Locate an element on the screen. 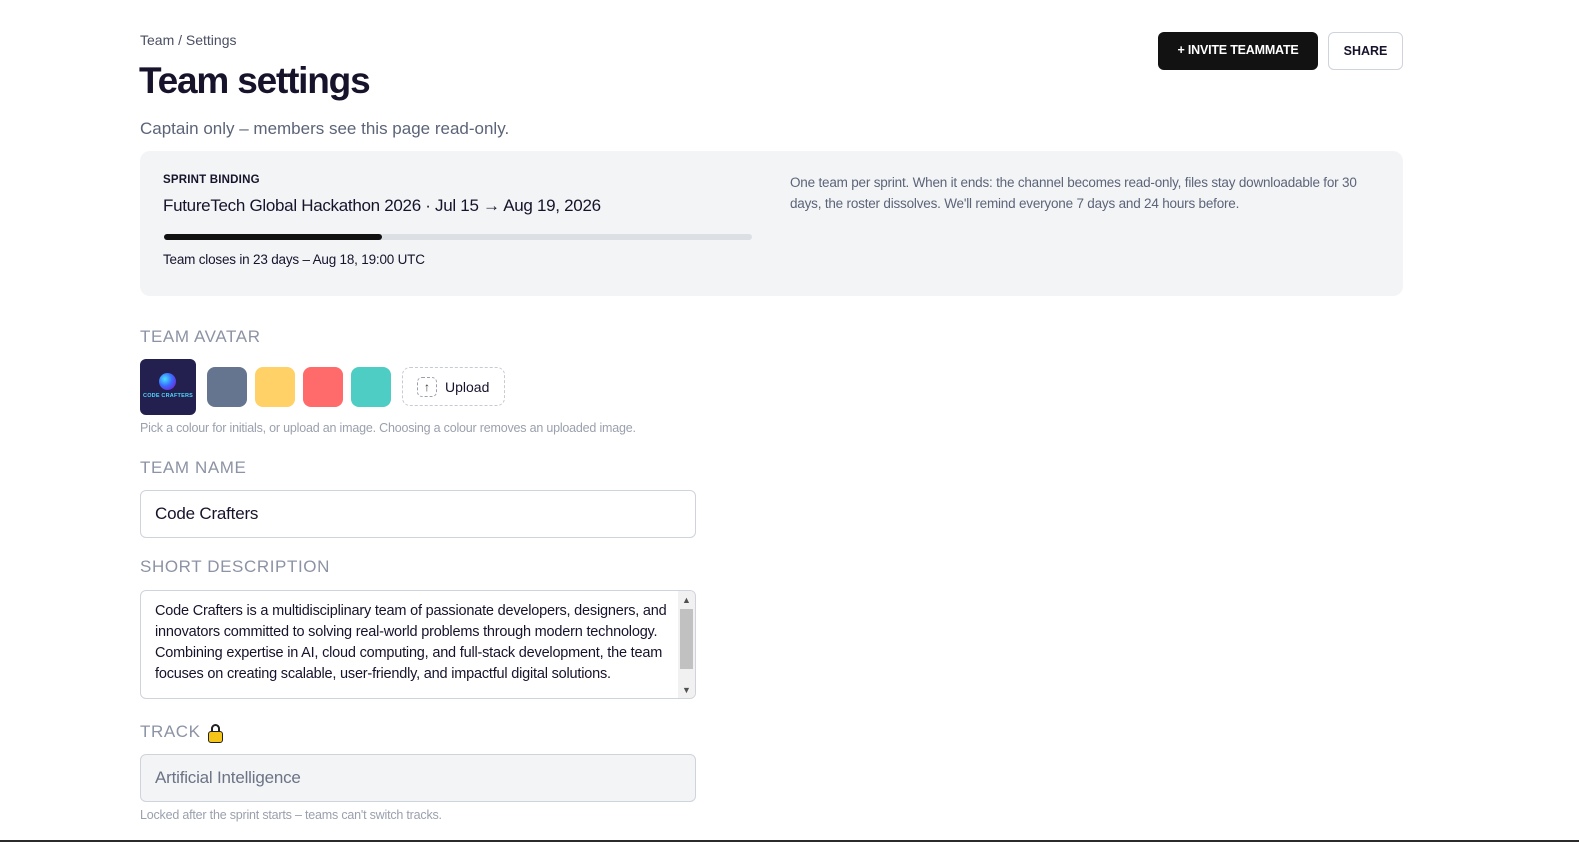  avatar-swatch-slate is located at coordinates (227, 387).